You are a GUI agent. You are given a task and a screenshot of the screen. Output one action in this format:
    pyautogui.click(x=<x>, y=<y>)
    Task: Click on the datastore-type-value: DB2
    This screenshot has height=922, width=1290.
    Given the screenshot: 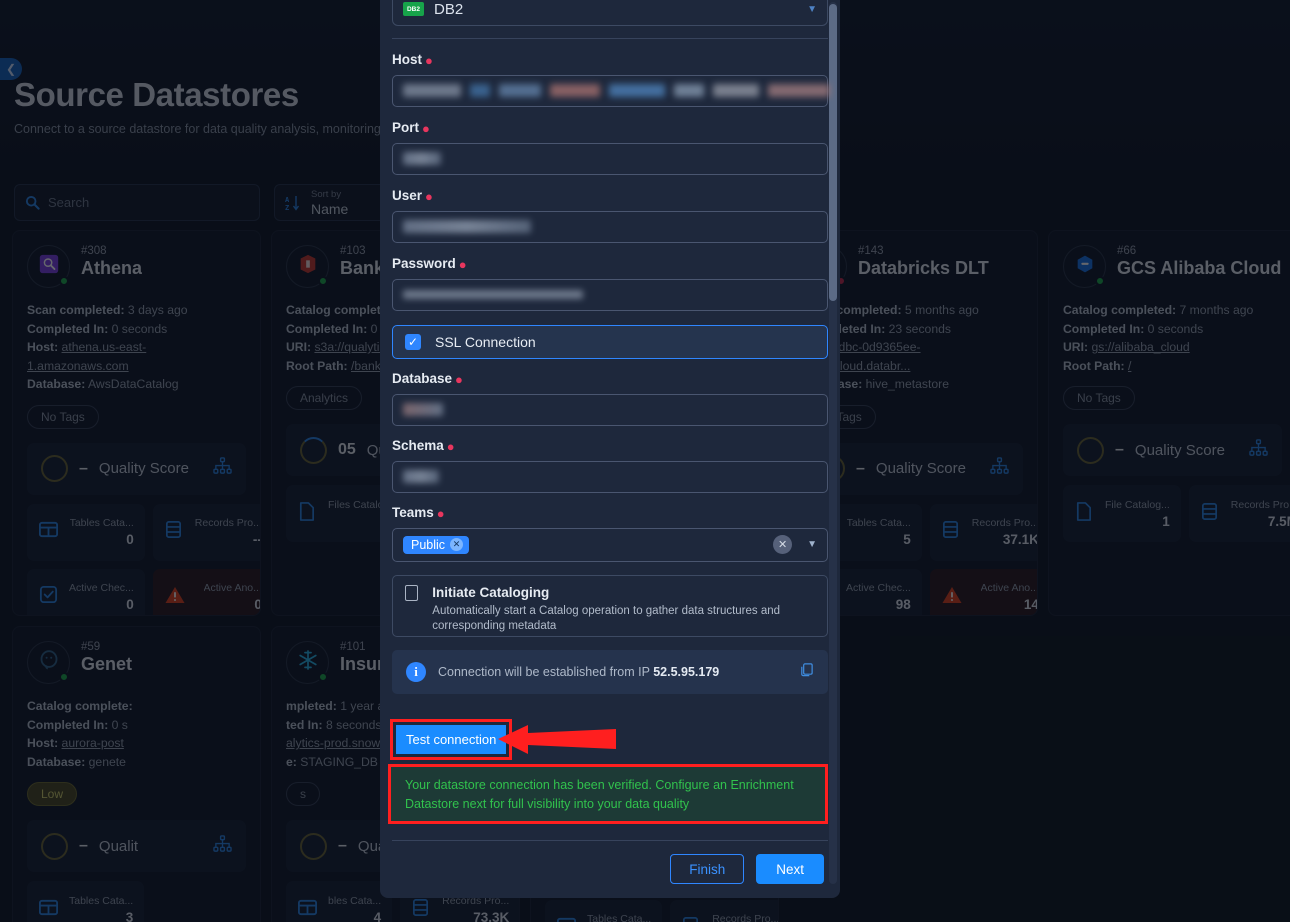 What is the action you would take?
    pyautogui.click(x=449, y=9)
    